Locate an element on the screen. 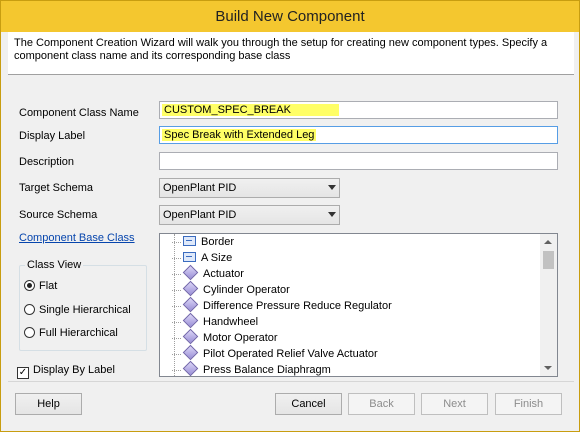 The height and width of the screenshot is (432, 580). display-by-label-checkbox: ✓ Display By Label is located at coordinates (66, 371).